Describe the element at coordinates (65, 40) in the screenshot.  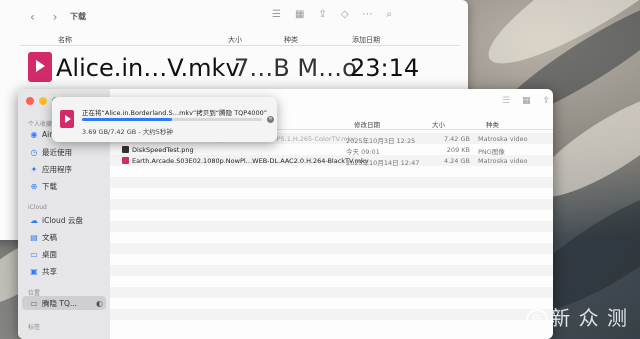
I see `column-name: 名称` at that location.